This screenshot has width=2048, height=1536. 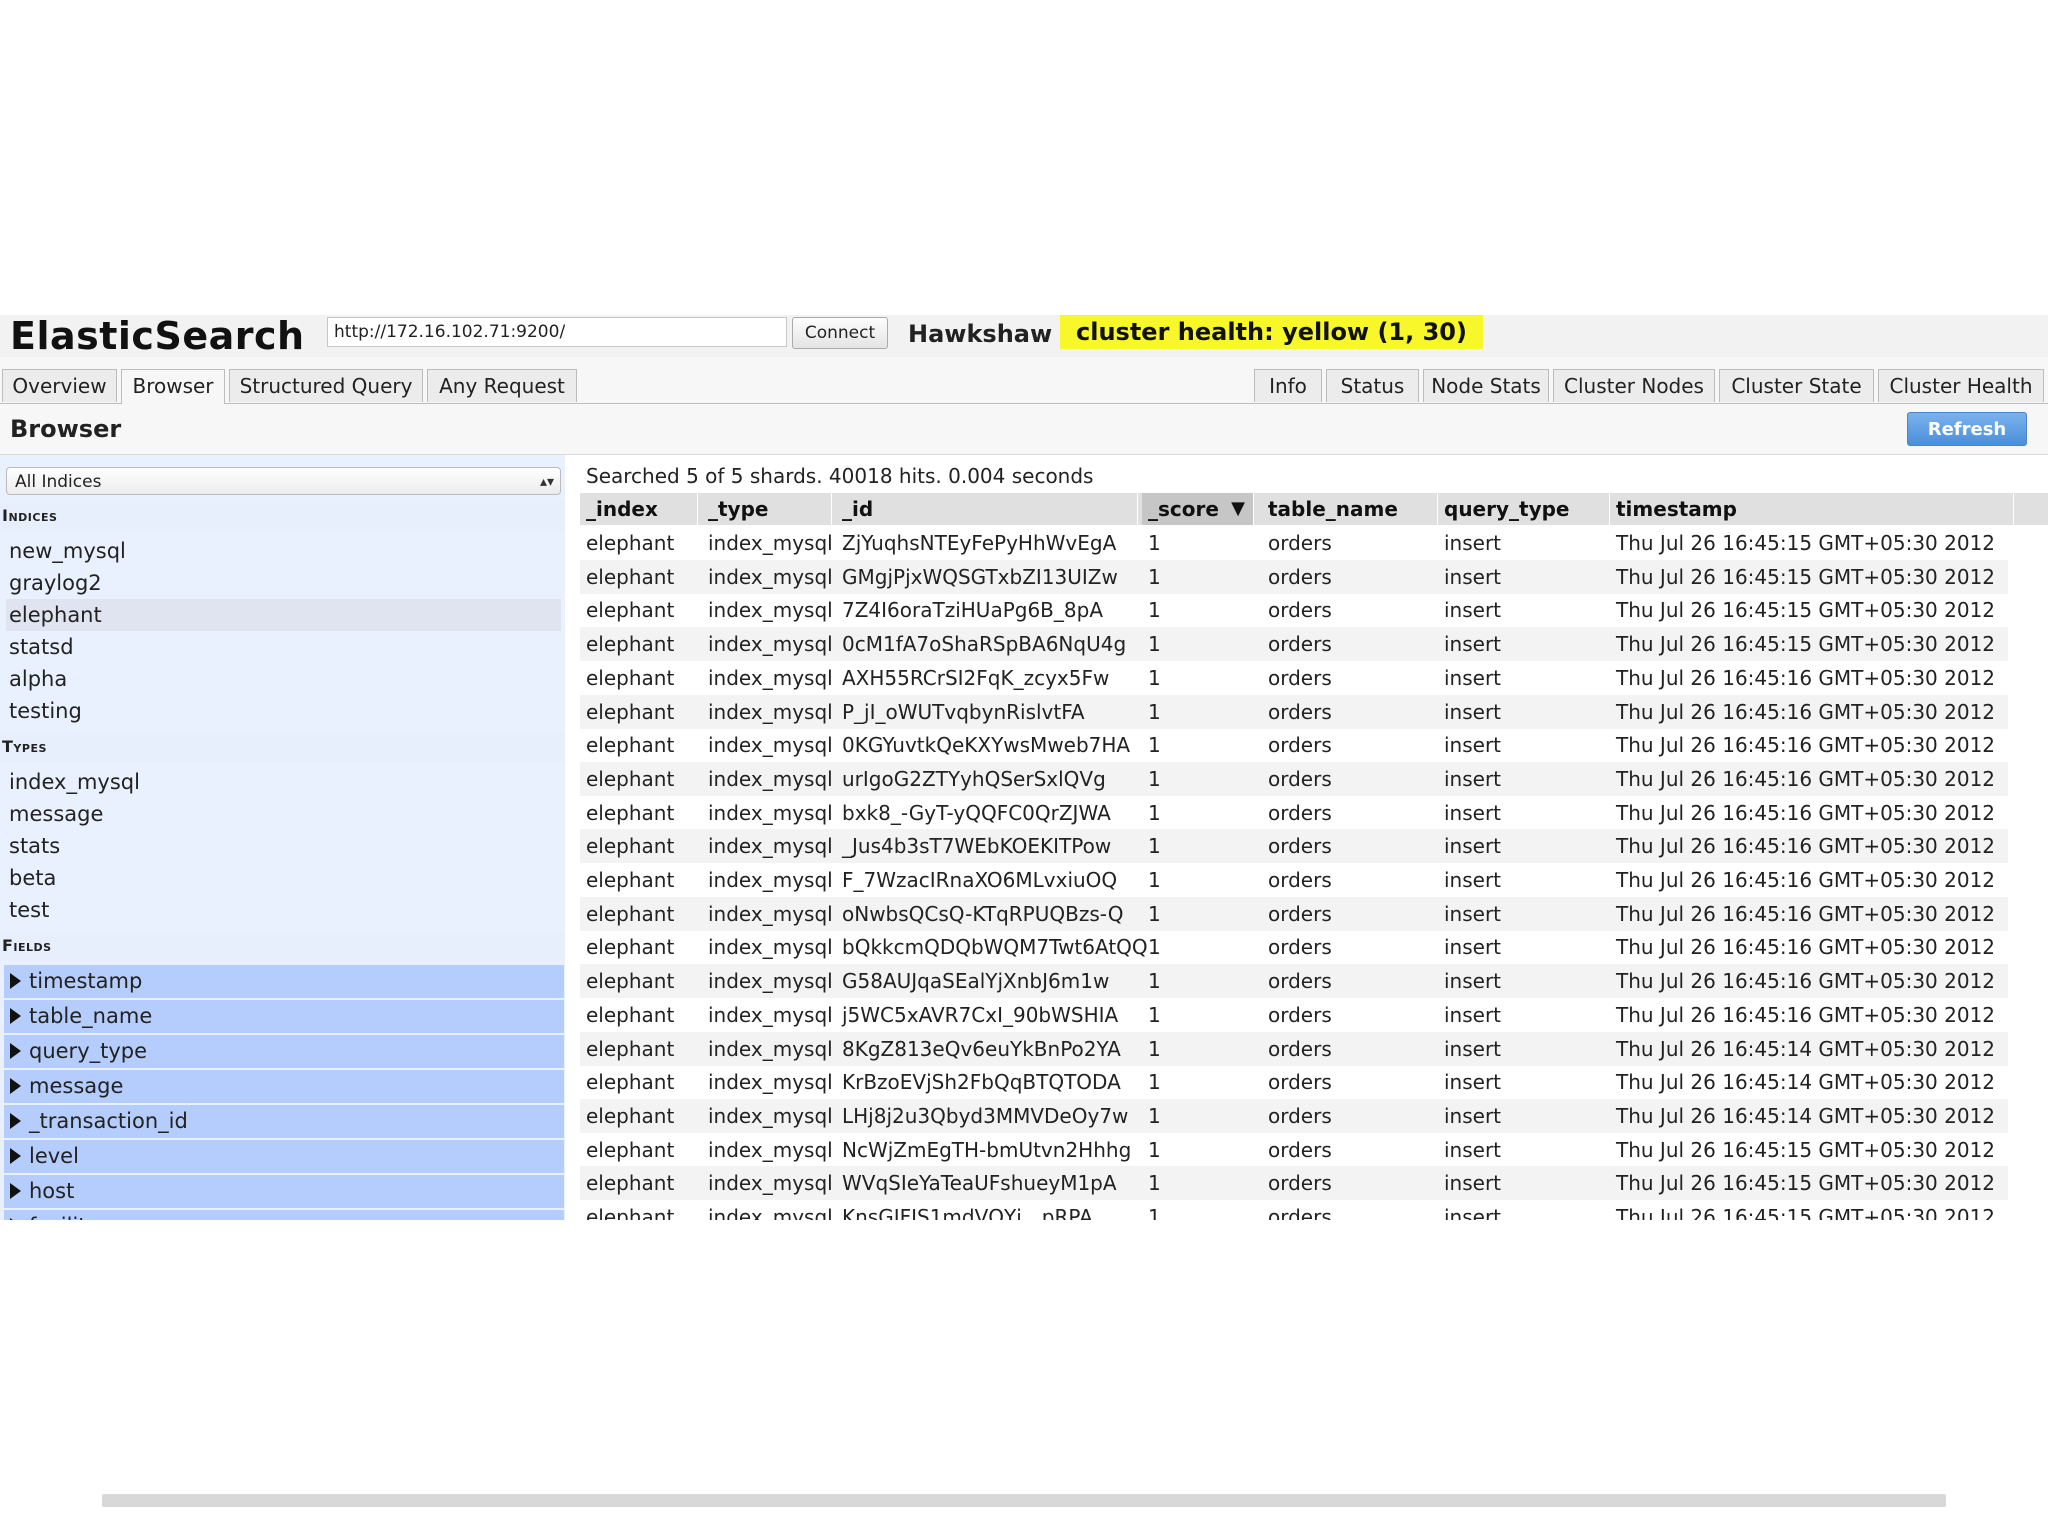 I want to click on tab-browser: Browser, so click(x=173, y=386).